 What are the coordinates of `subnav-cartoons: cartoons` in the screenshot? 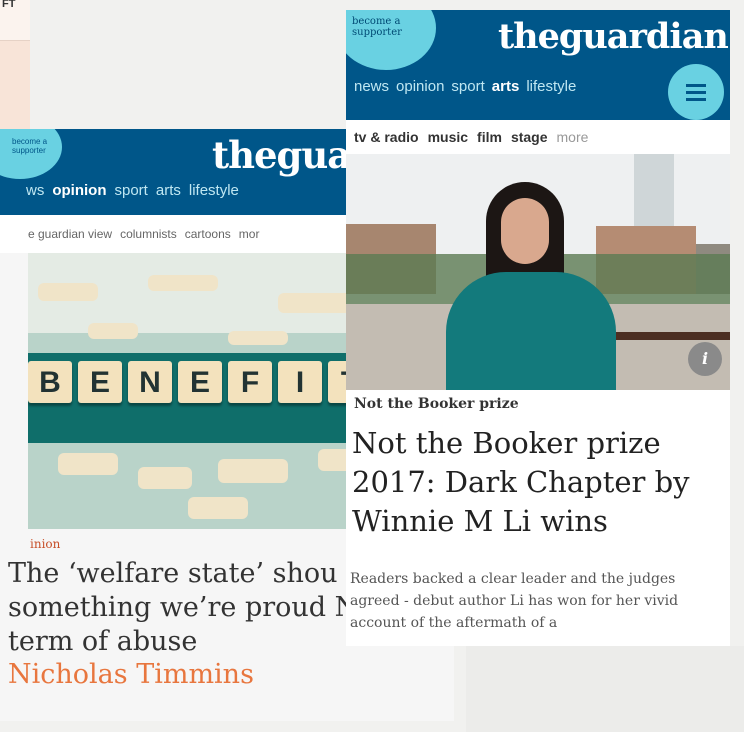 It's located at (208, 234).